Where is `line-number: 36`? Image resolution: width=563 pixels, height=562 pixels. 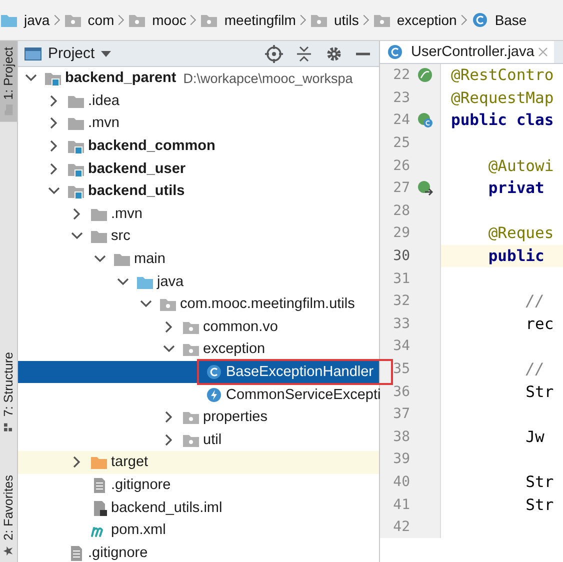 line-number: 36 is located at coordinates (401, 392).